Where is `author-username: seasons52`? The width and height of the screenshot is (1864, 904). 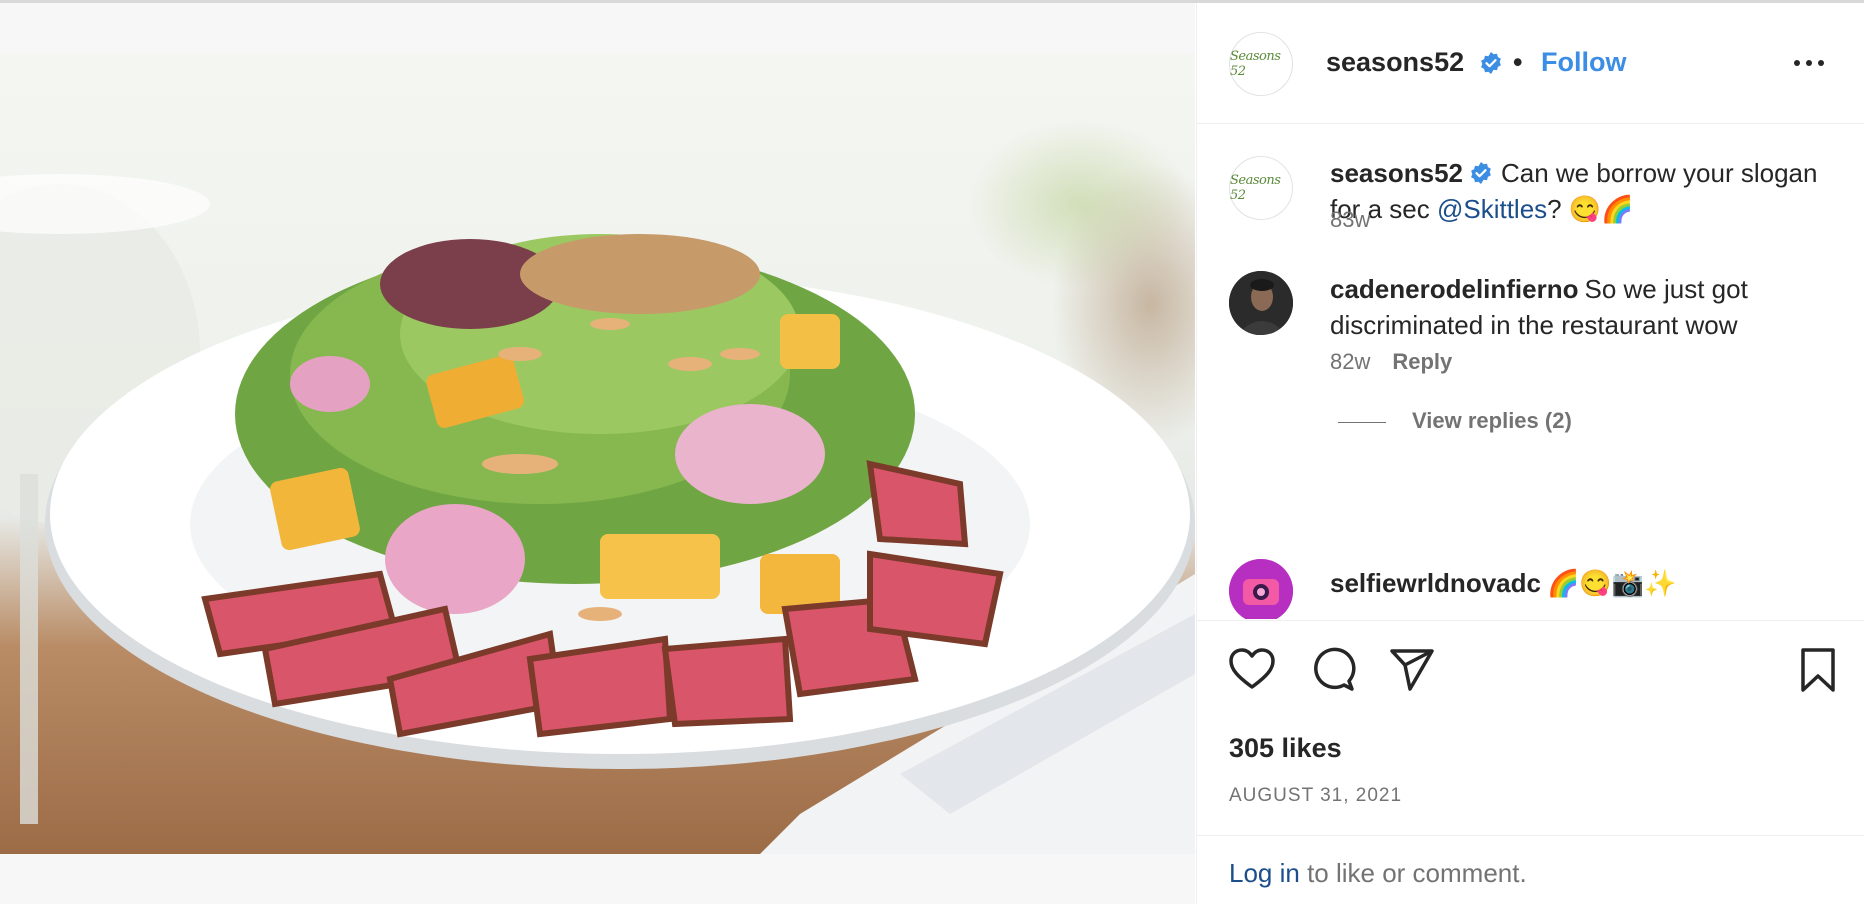 author-username: seasons52 is located at coordinates (1395, 62).